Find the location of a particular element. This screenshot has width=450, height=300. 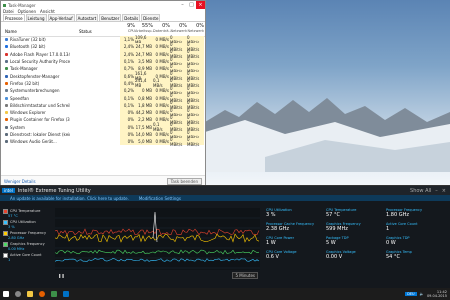

metric-value: 57 °C is located at coordinates (333, 215).